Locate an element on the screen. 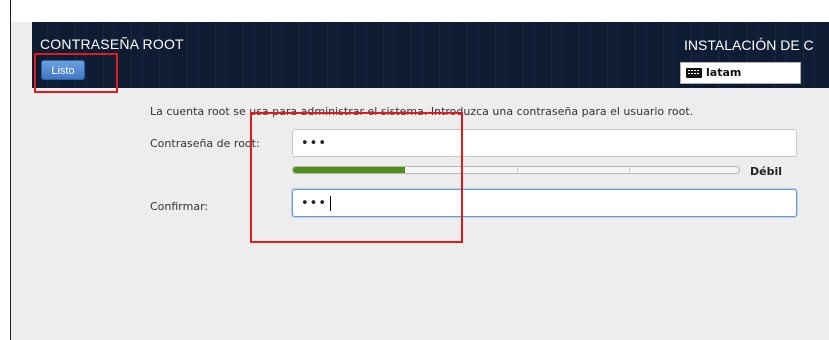 The height and width of the screenshot is (340, 829). password-dots: ••• is located at coordinates (314, 143).